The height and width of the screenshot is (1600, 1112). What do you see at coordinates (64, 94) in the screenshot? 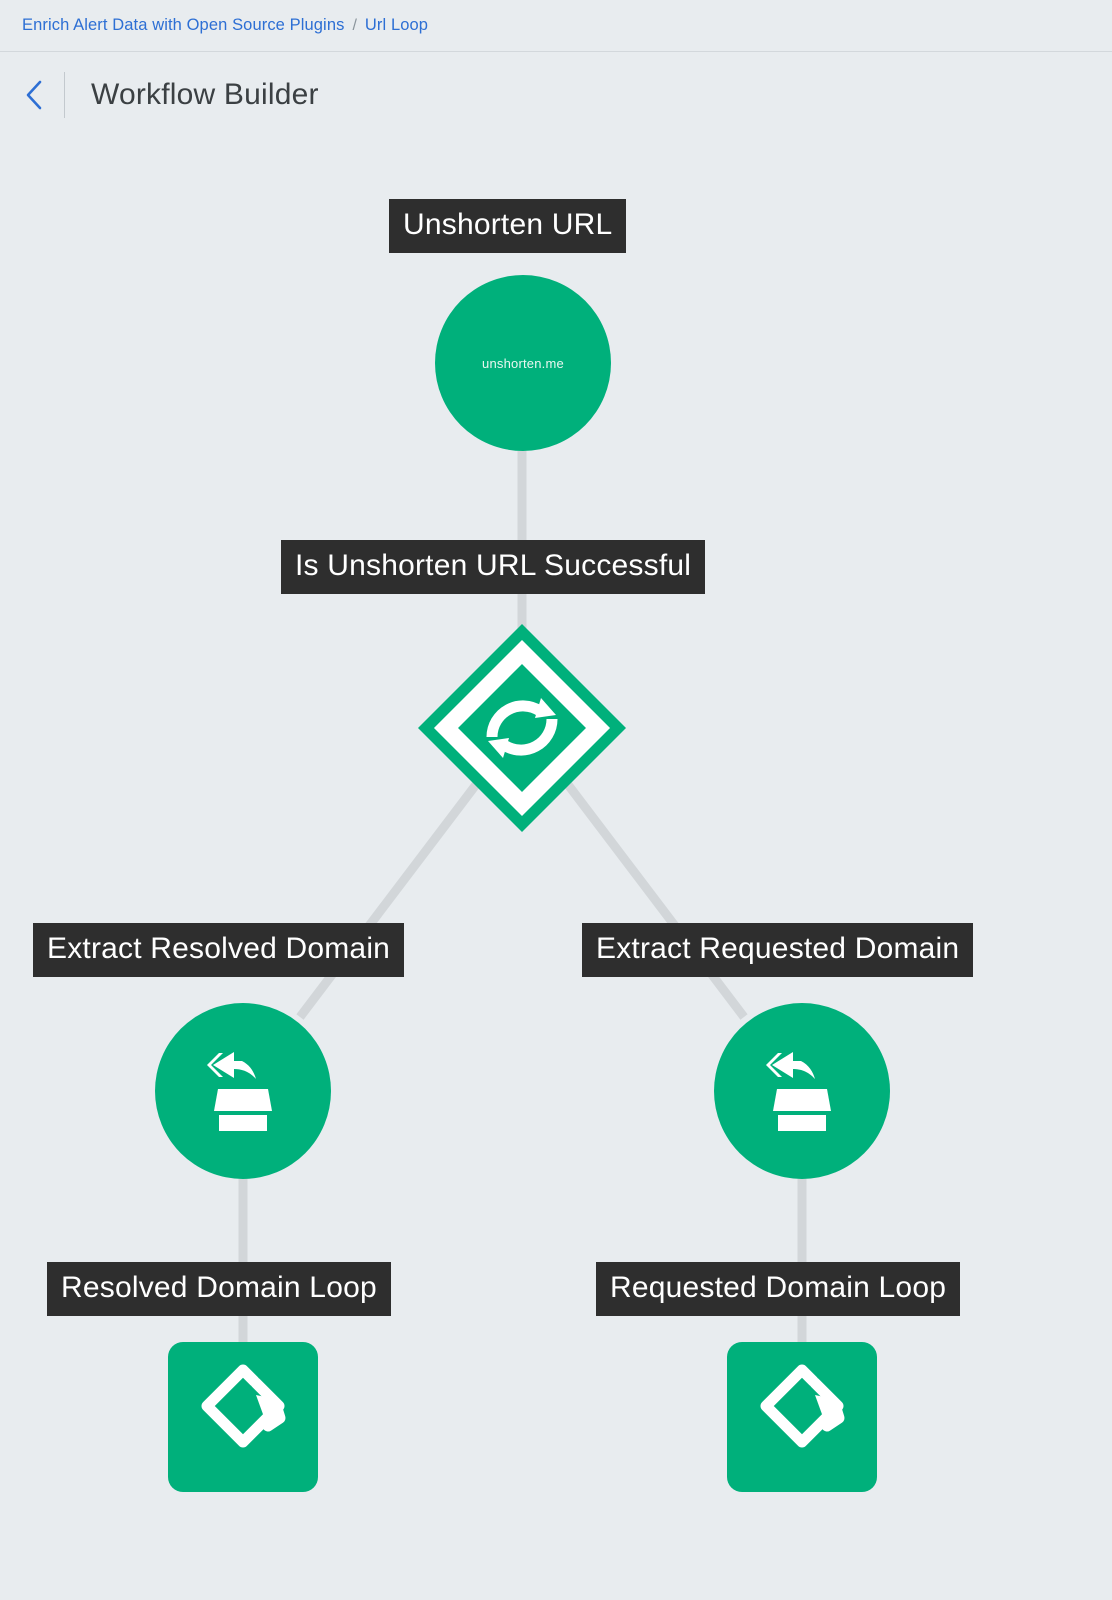
I see `title-divider` at bounding box center [64, 94].